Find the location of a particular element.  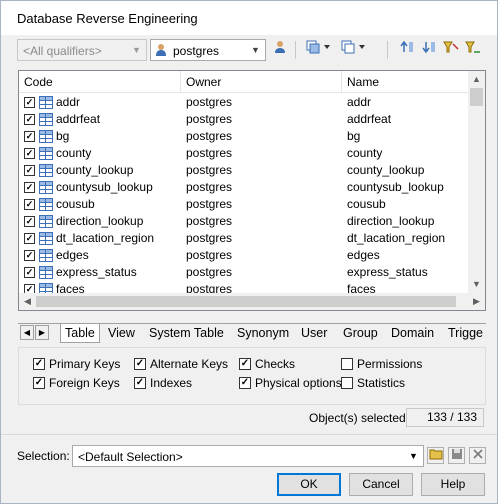

list-header: Code Owner Name is located at coordinates (244, 82).